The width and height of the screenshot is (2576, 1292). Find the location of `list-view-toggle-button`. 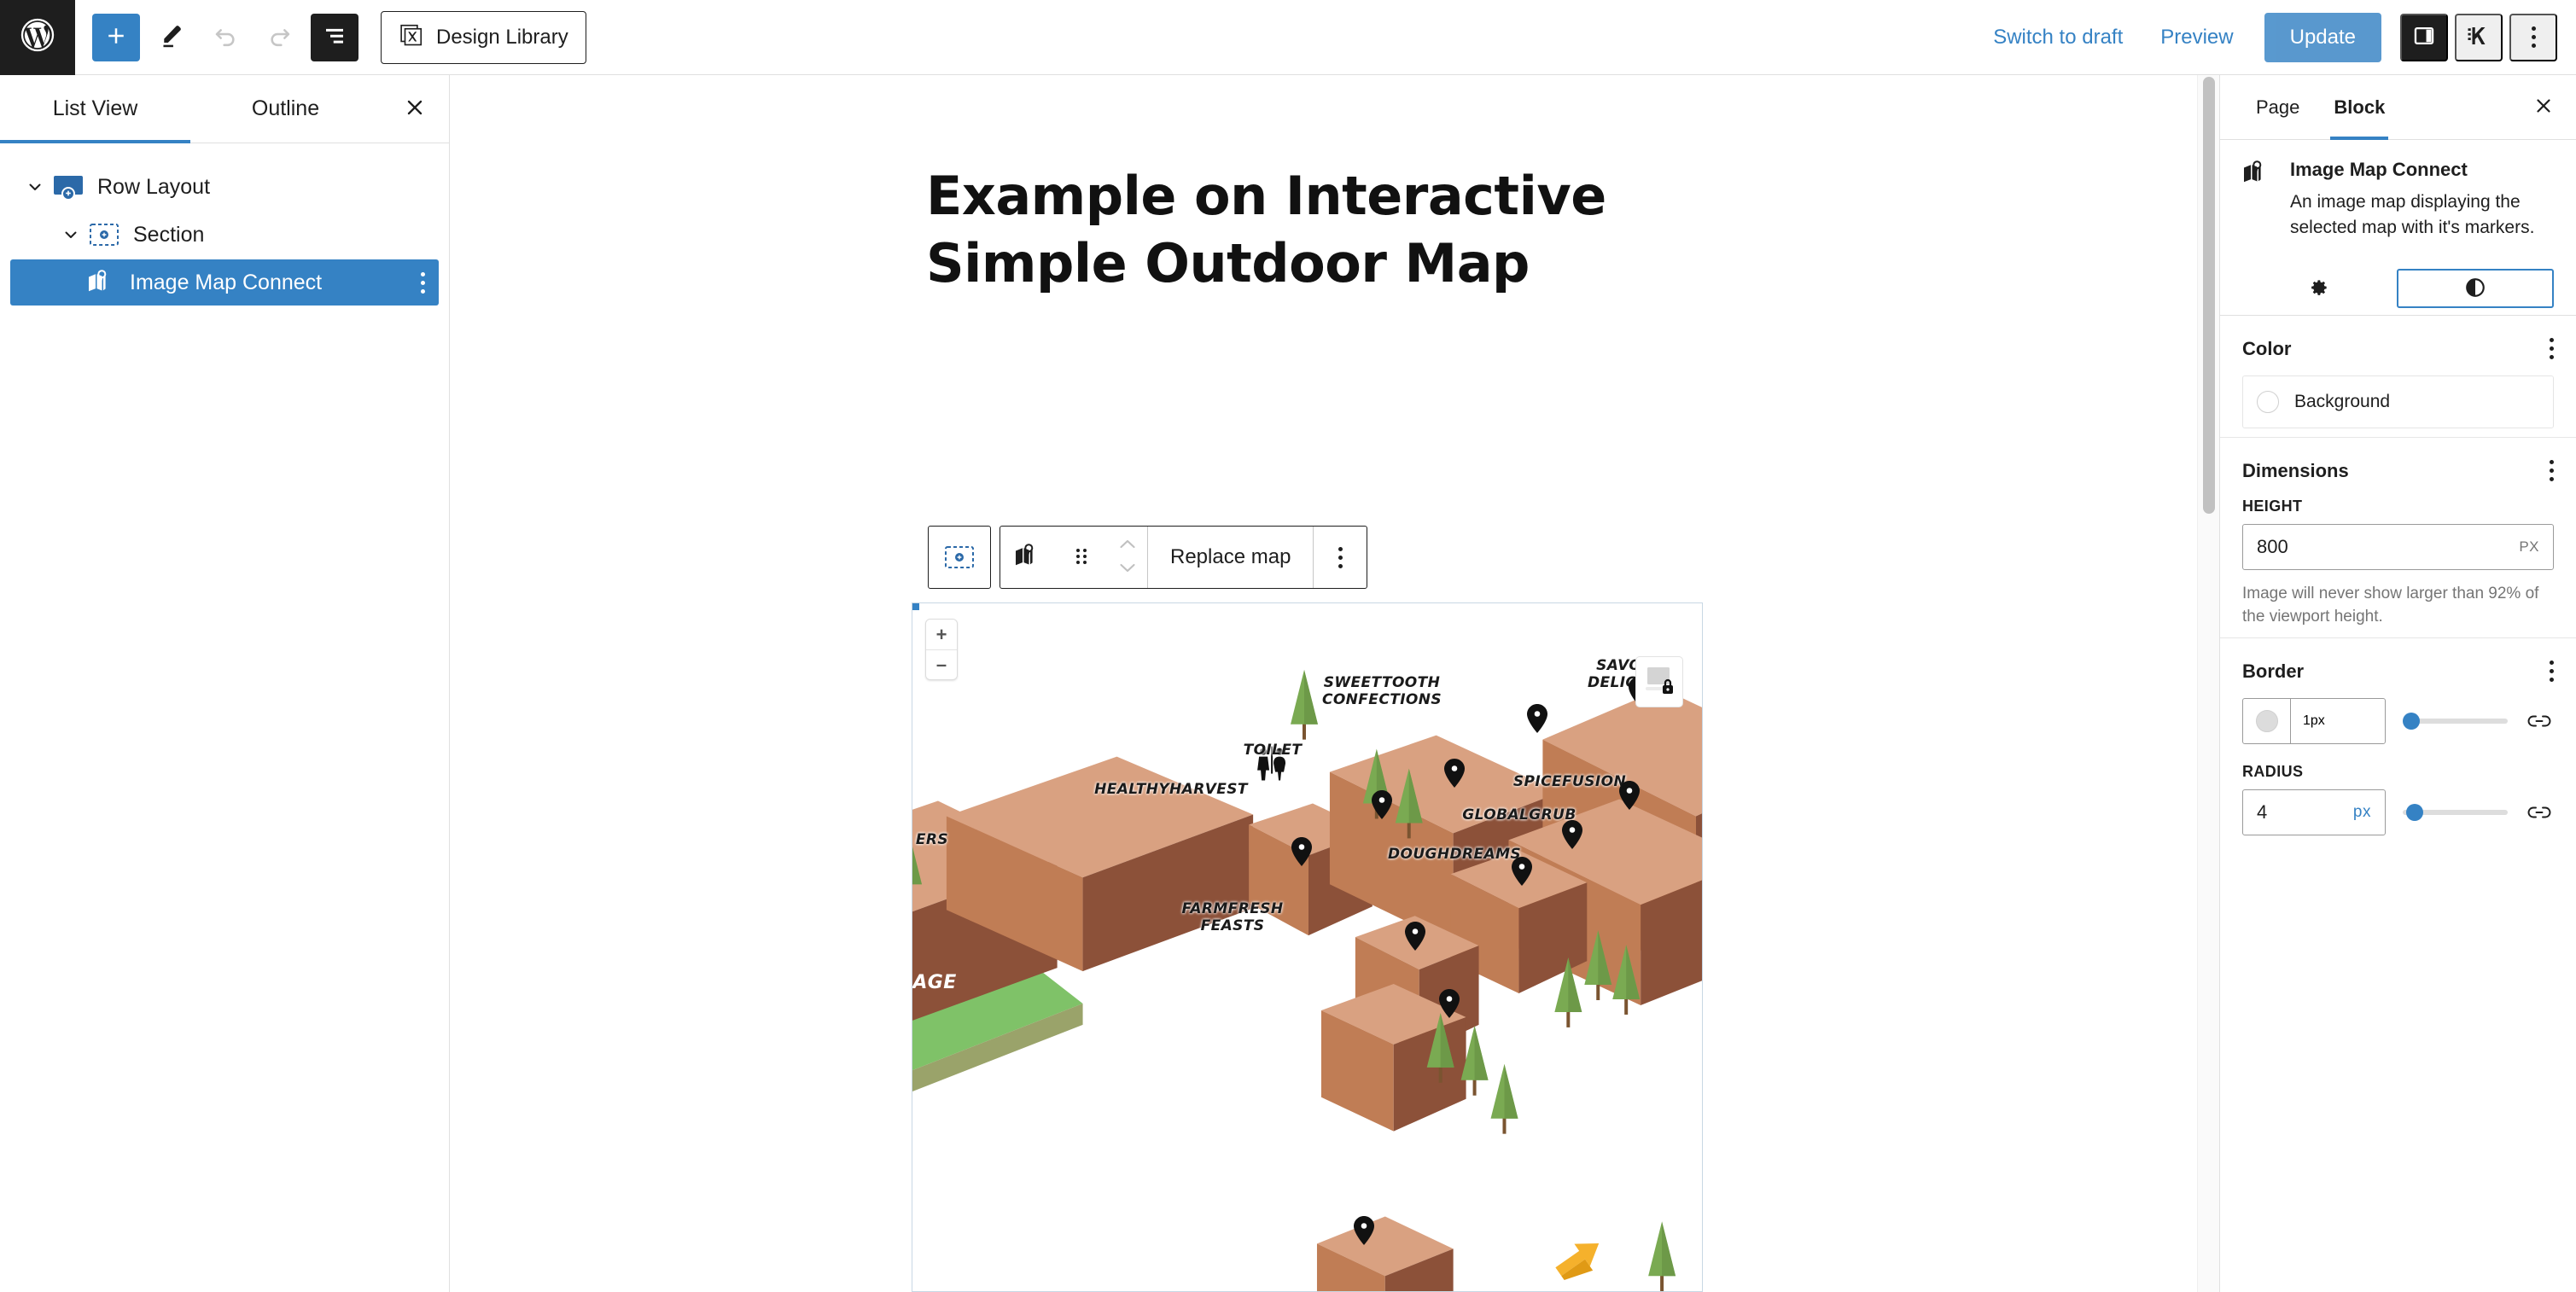

list-view-toggle-button is located at coordinates (334, 37).